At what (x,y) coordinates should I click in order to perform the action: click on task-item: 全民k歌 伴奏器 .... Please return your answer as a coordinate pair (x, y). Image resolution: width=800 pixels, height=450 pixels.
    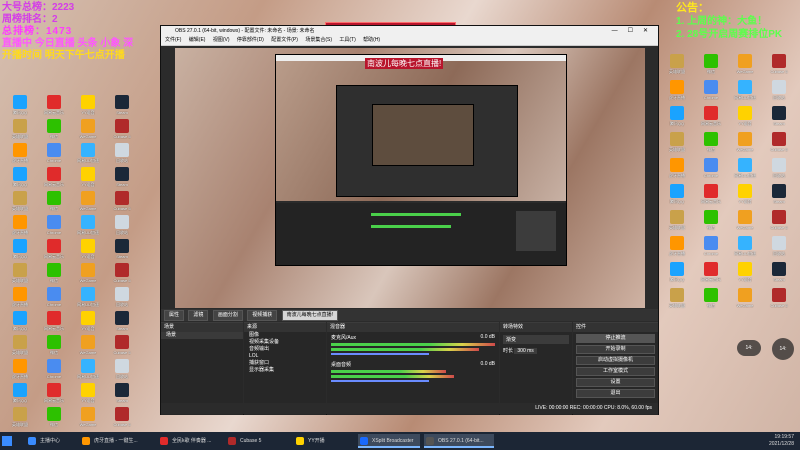
    Looking at the image, I should click on (184, 441).